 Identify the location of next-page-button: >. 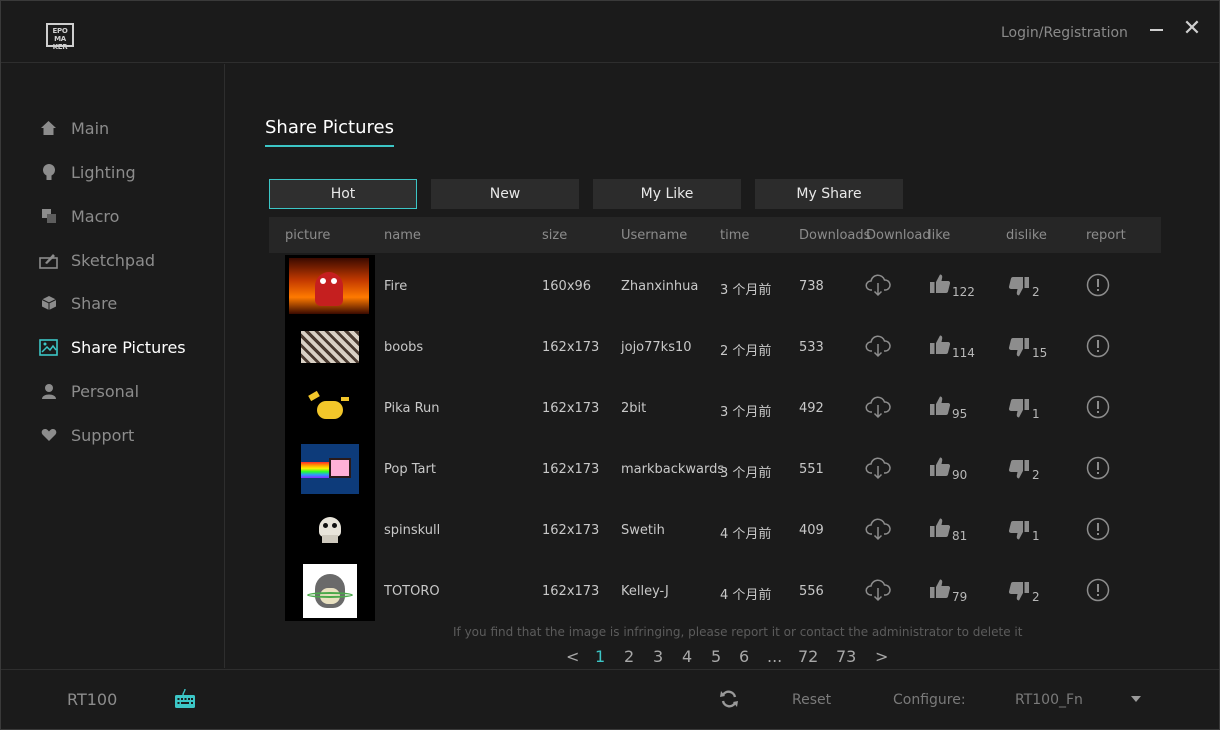
(881, 656).